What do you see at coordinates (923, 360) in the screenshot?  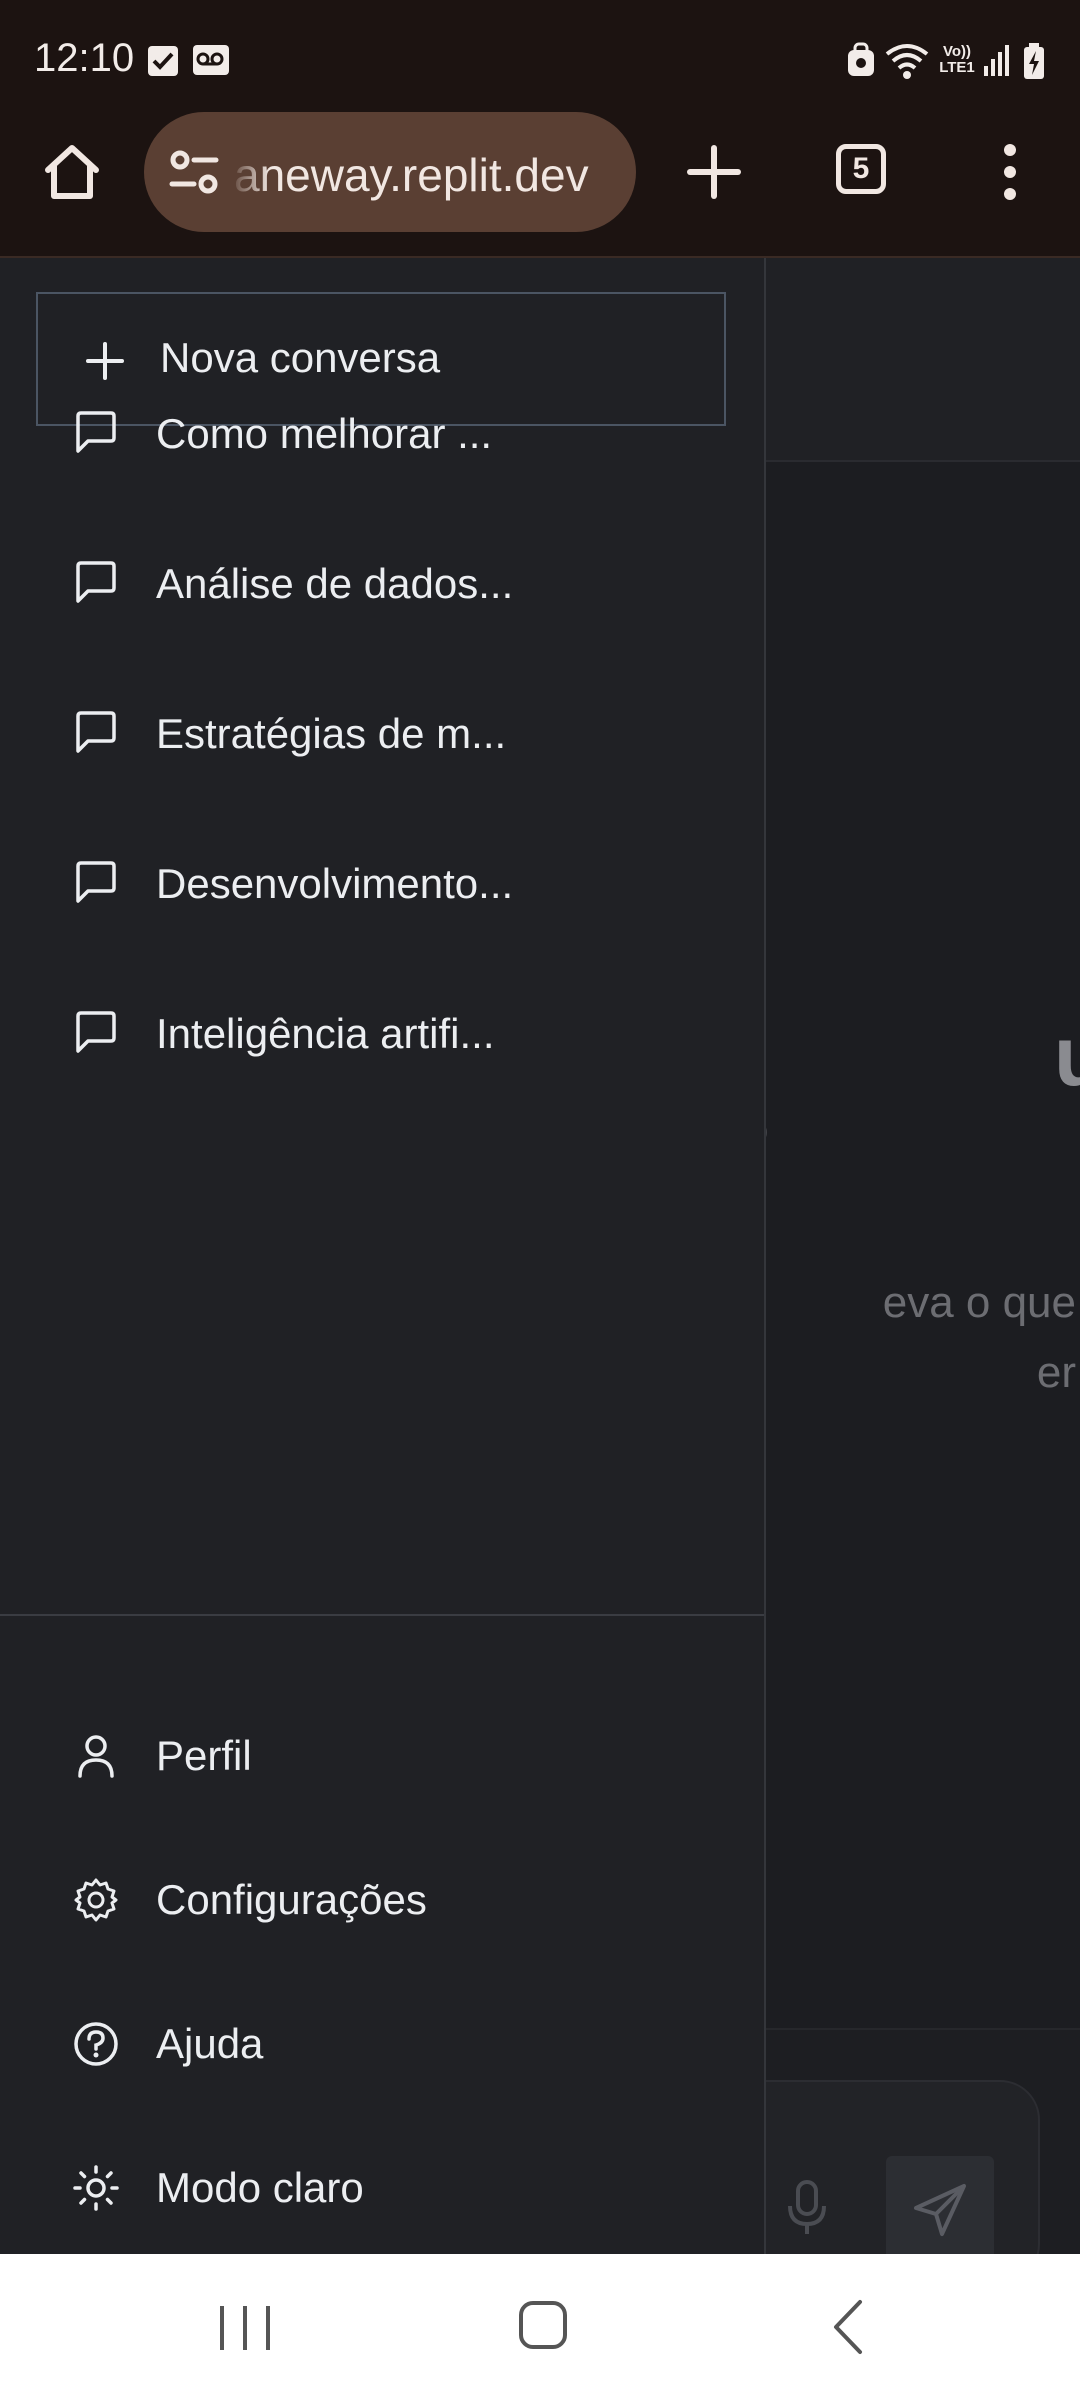 I see `main-header` at bounding box center [923, 360].